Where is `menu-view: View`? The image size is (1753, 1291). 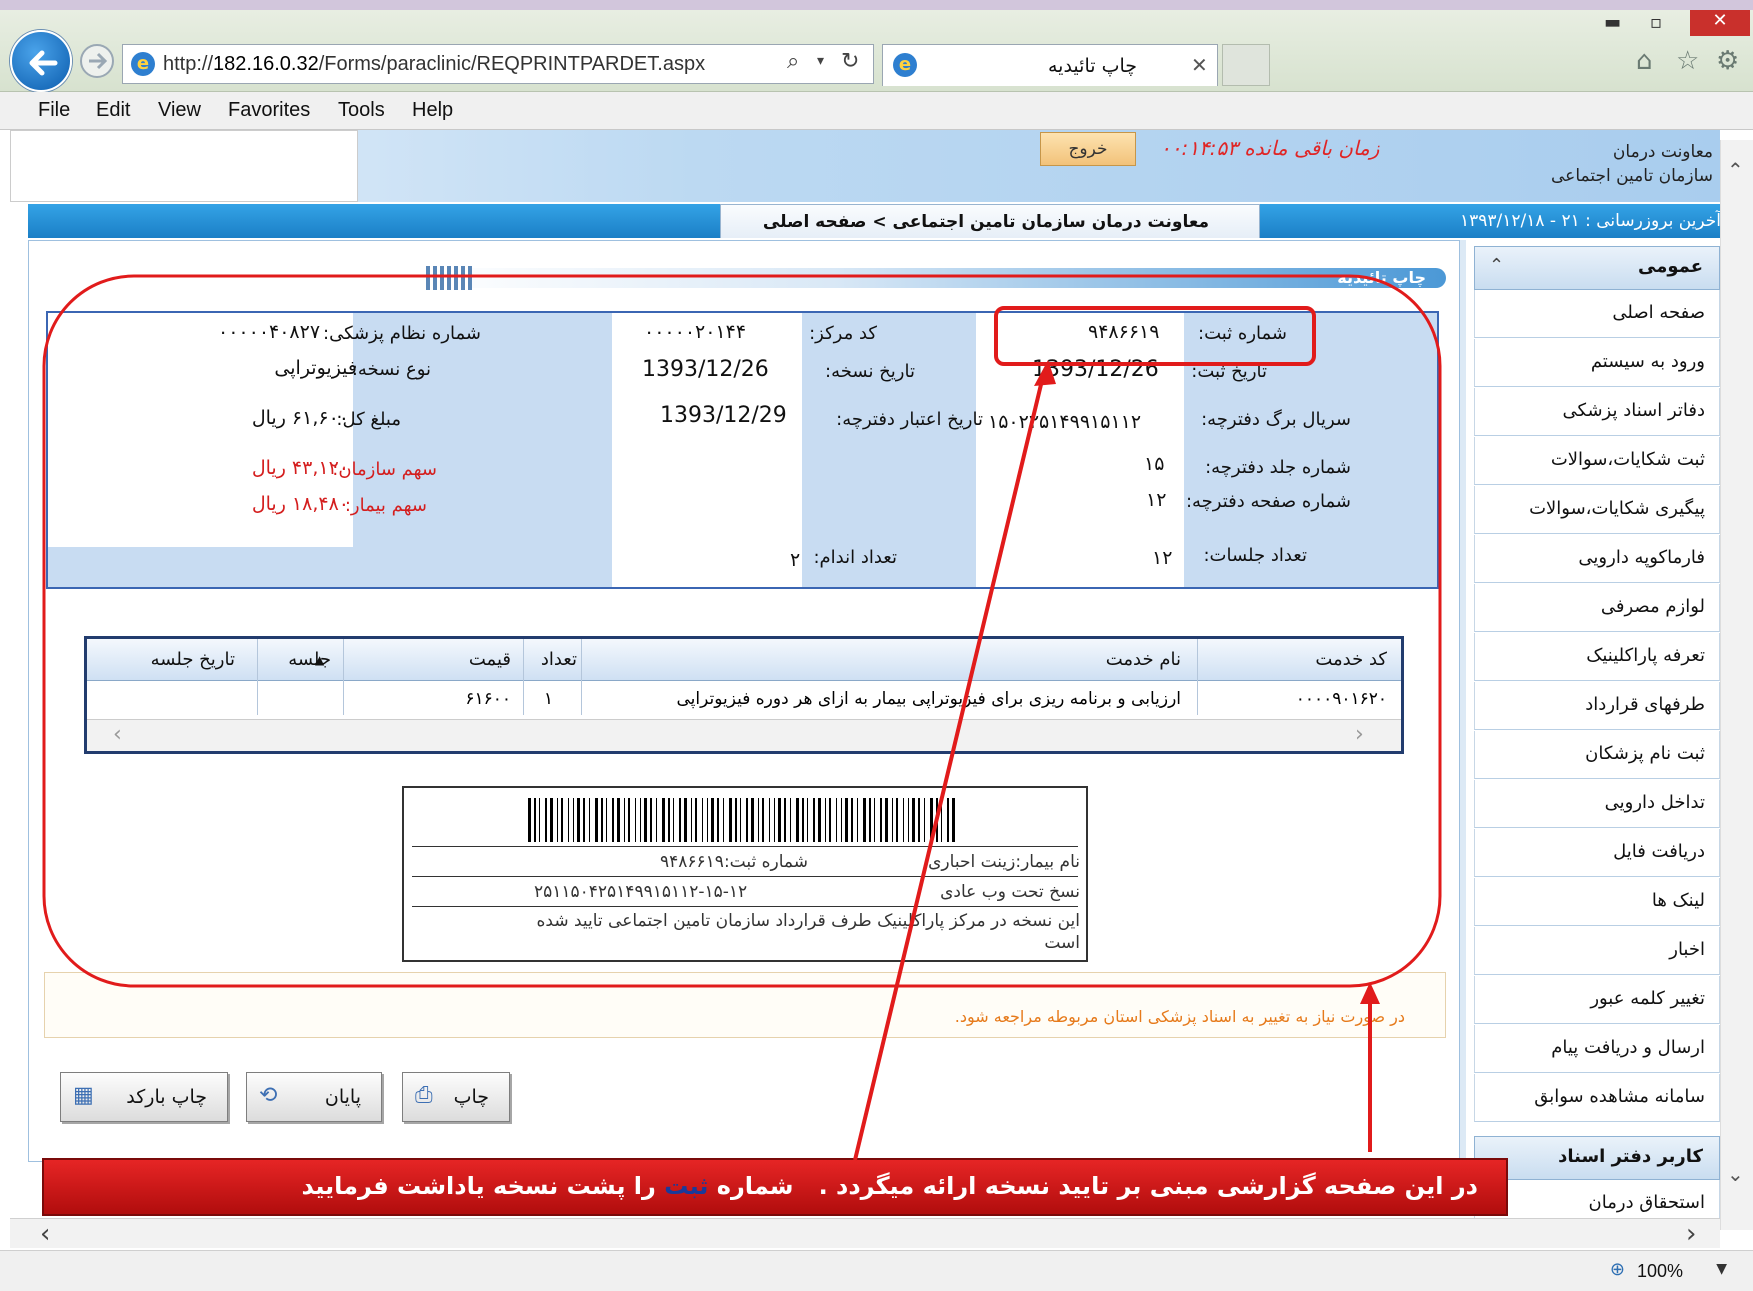
menu-view: View is located at coordinates (179, 110).